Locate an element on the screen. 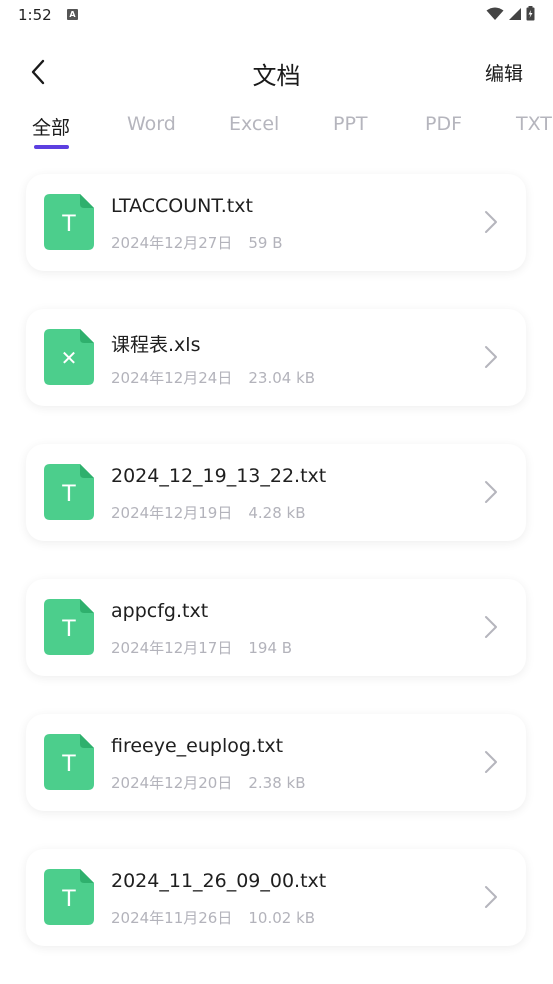  file-size: 59 B is located at coordinates (265, 243).